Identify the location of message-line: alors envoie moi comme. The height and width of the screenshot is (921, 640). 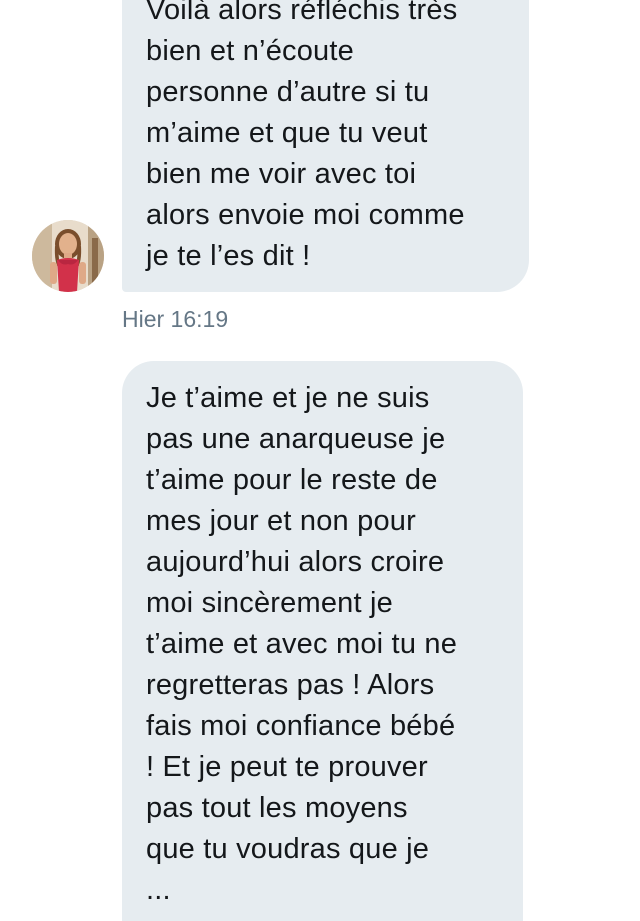
(305, 215).